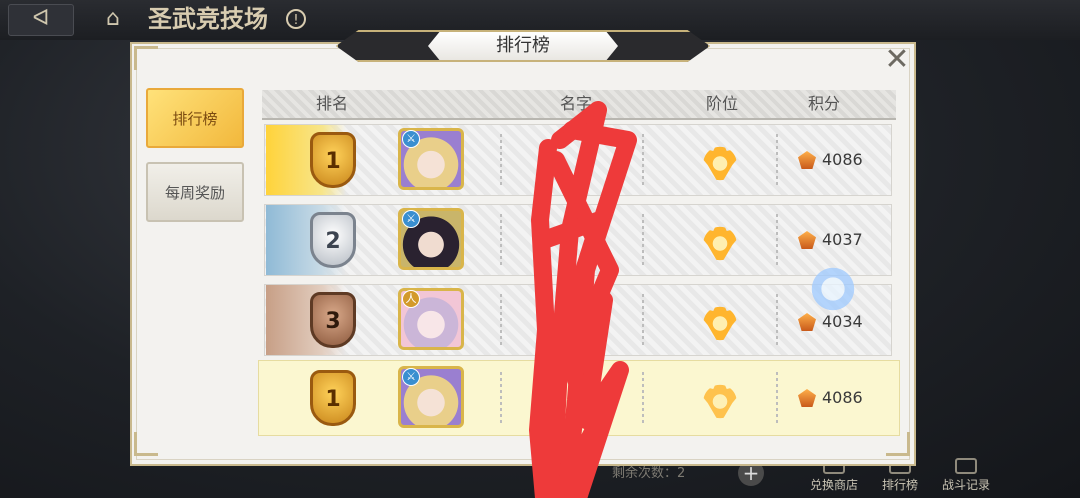 The image size is (1080, 498). I want to click on close-button: ✕, so click(897, 60).